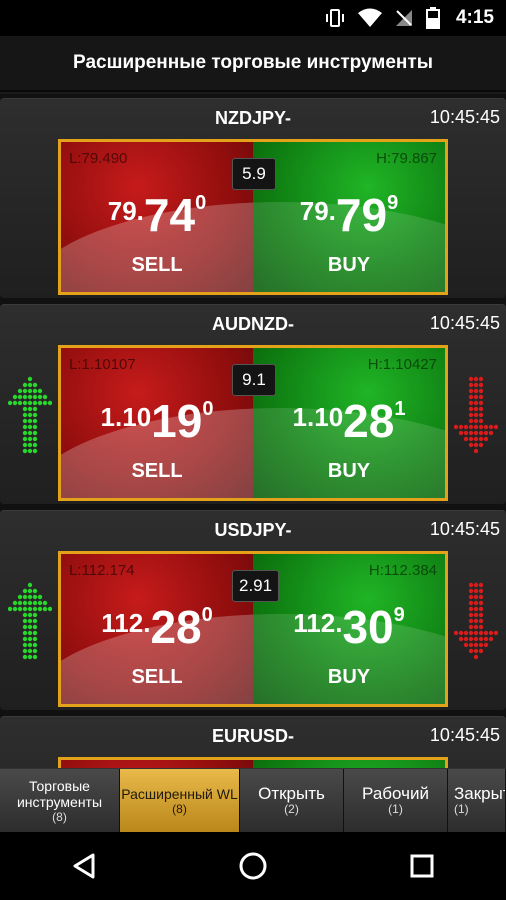 The width and height of the screenshot is (506, 900). I want to click on high-price: H:79.867, so click(406, 158).